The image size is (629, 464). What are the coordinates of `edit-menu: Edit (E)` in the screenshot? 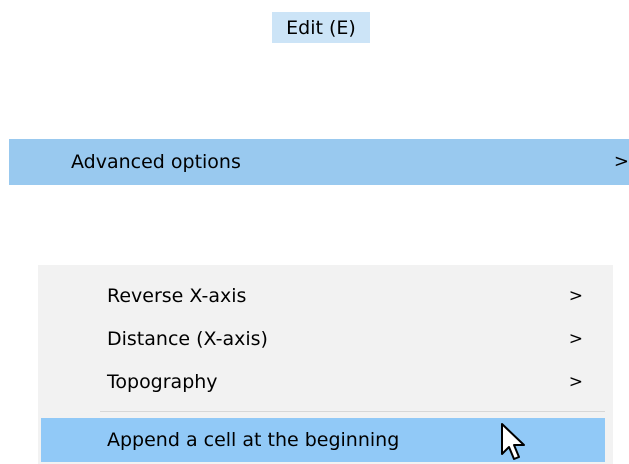 It's located at (321, 27).